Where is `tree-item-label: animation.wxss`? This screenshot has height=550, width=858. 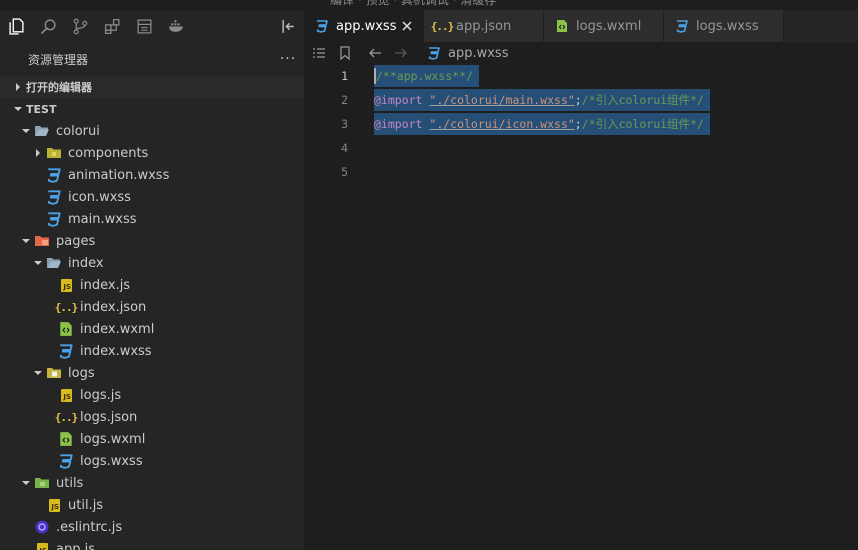 tree-item-label: animation.wxss is located at coordinates (119, 175).